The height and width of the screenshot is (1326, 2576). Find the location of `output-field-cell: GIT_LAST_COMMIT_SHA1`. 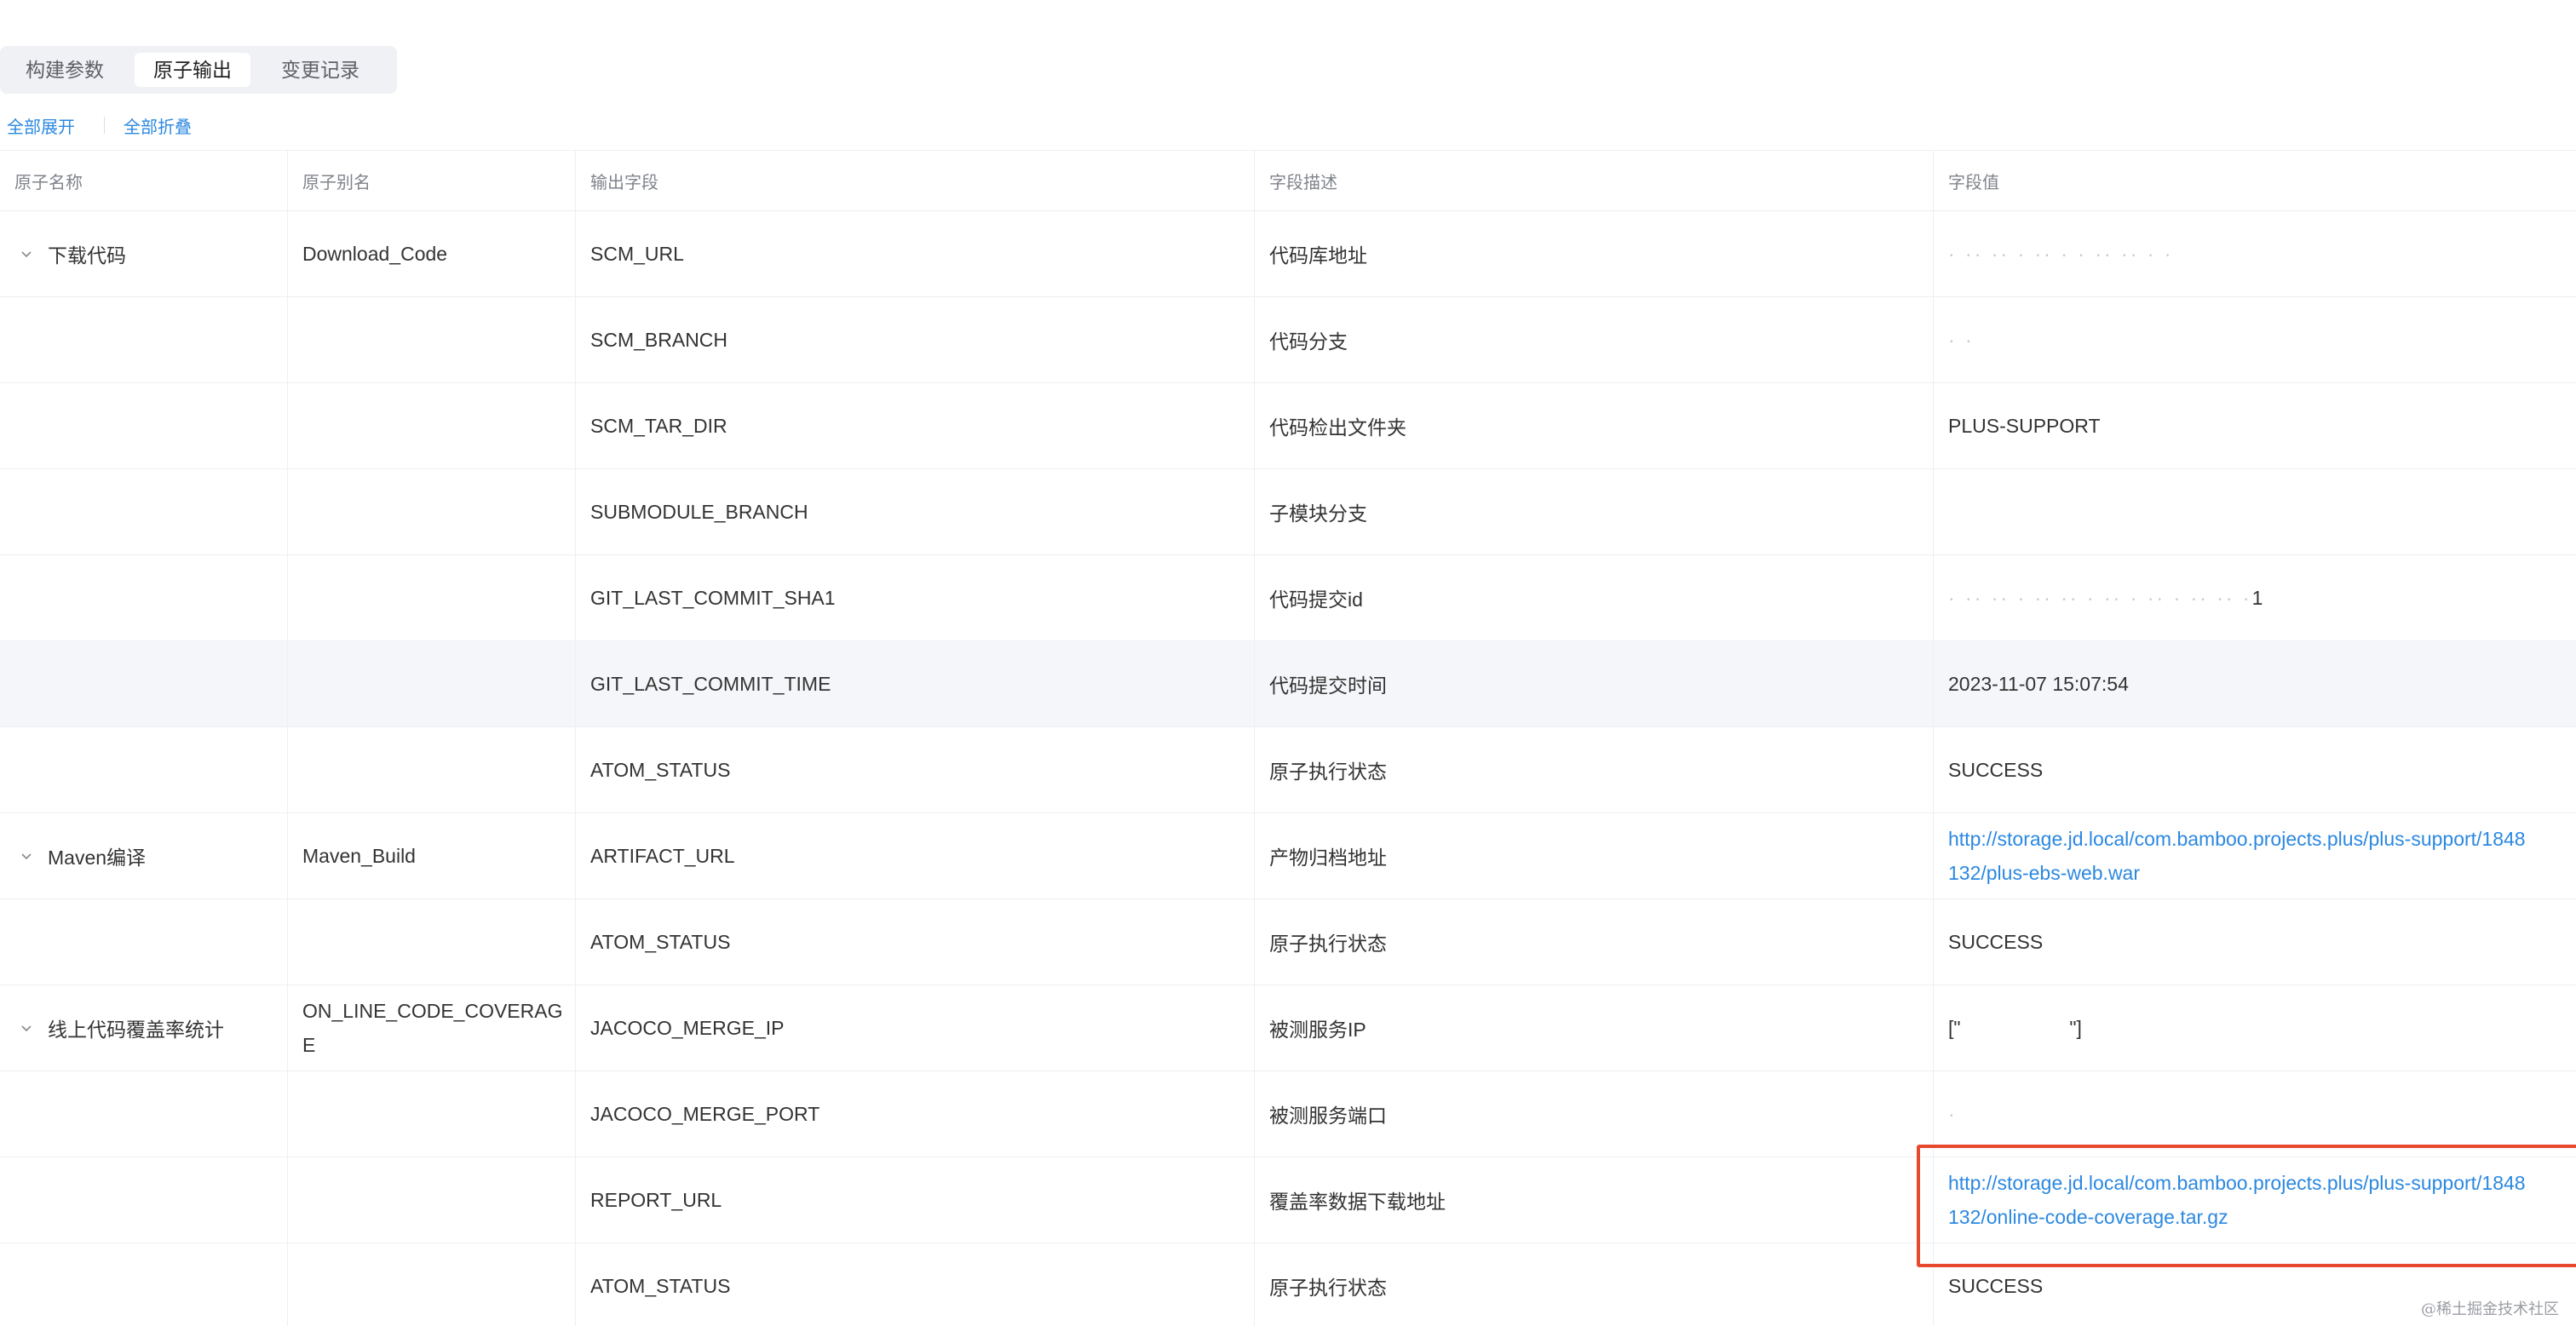

output-field-cell: GIT_LAST_COMMIT_SHA1 is located at coordinates (916, 597).